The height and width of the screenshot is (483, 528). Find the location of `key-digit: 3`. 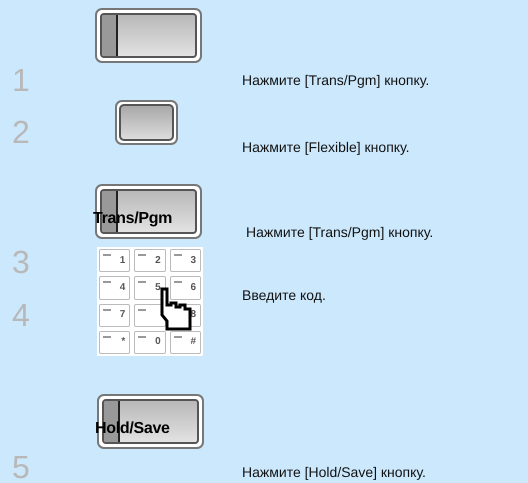

key-digit: 3 is located at coordinates (193, 261).